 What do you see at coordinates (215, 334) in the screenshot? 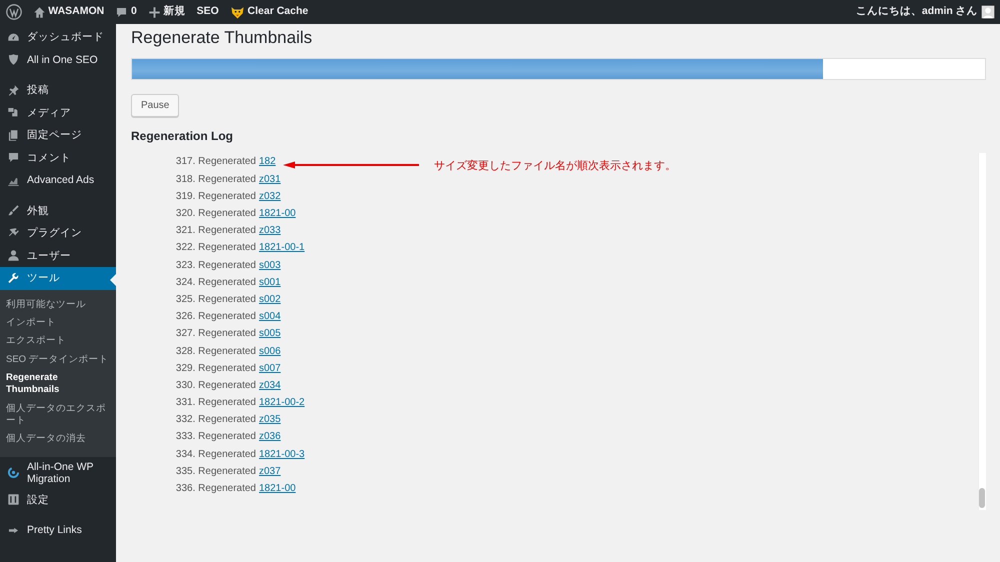
I see `log-text: 327. Regenerated` at bounding box center [215, 334].